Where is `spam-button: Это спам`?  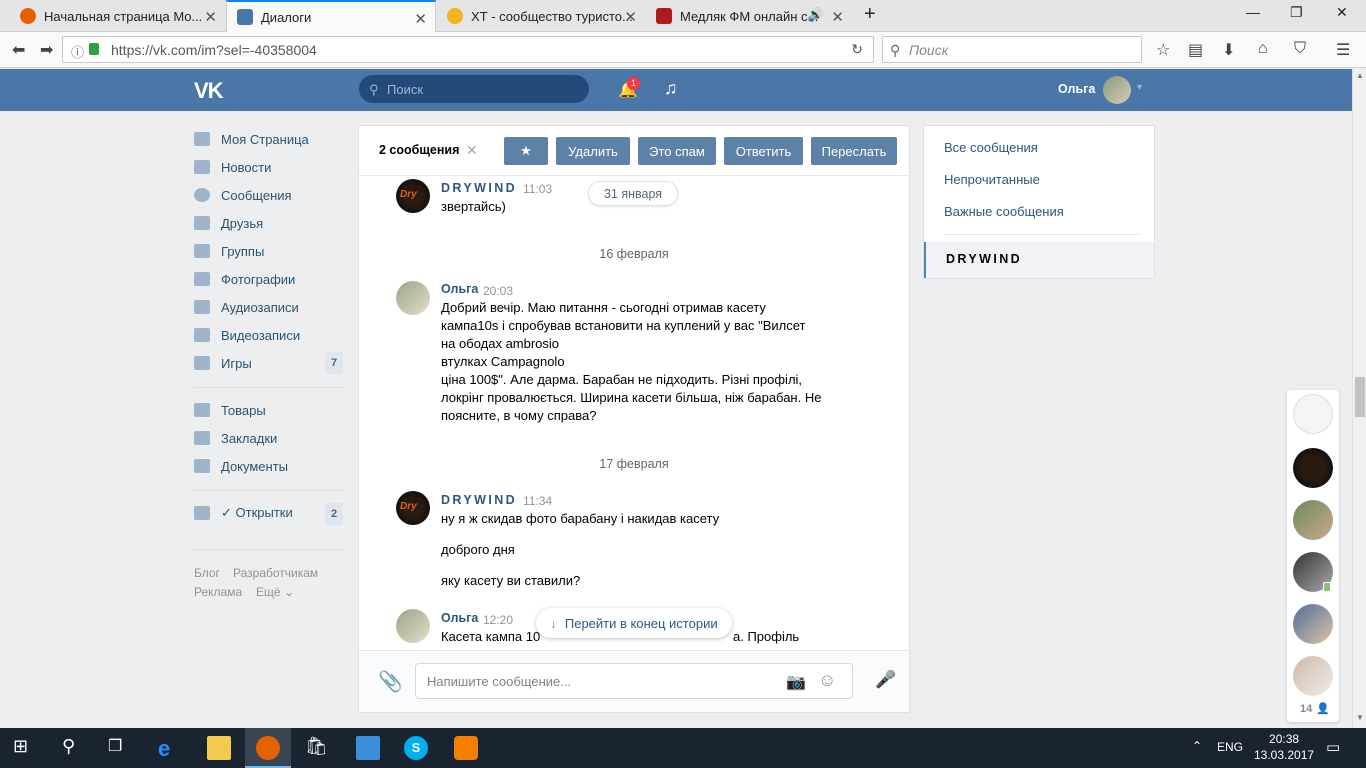
spam-button: Это спам is located at coordinates (677, 151).